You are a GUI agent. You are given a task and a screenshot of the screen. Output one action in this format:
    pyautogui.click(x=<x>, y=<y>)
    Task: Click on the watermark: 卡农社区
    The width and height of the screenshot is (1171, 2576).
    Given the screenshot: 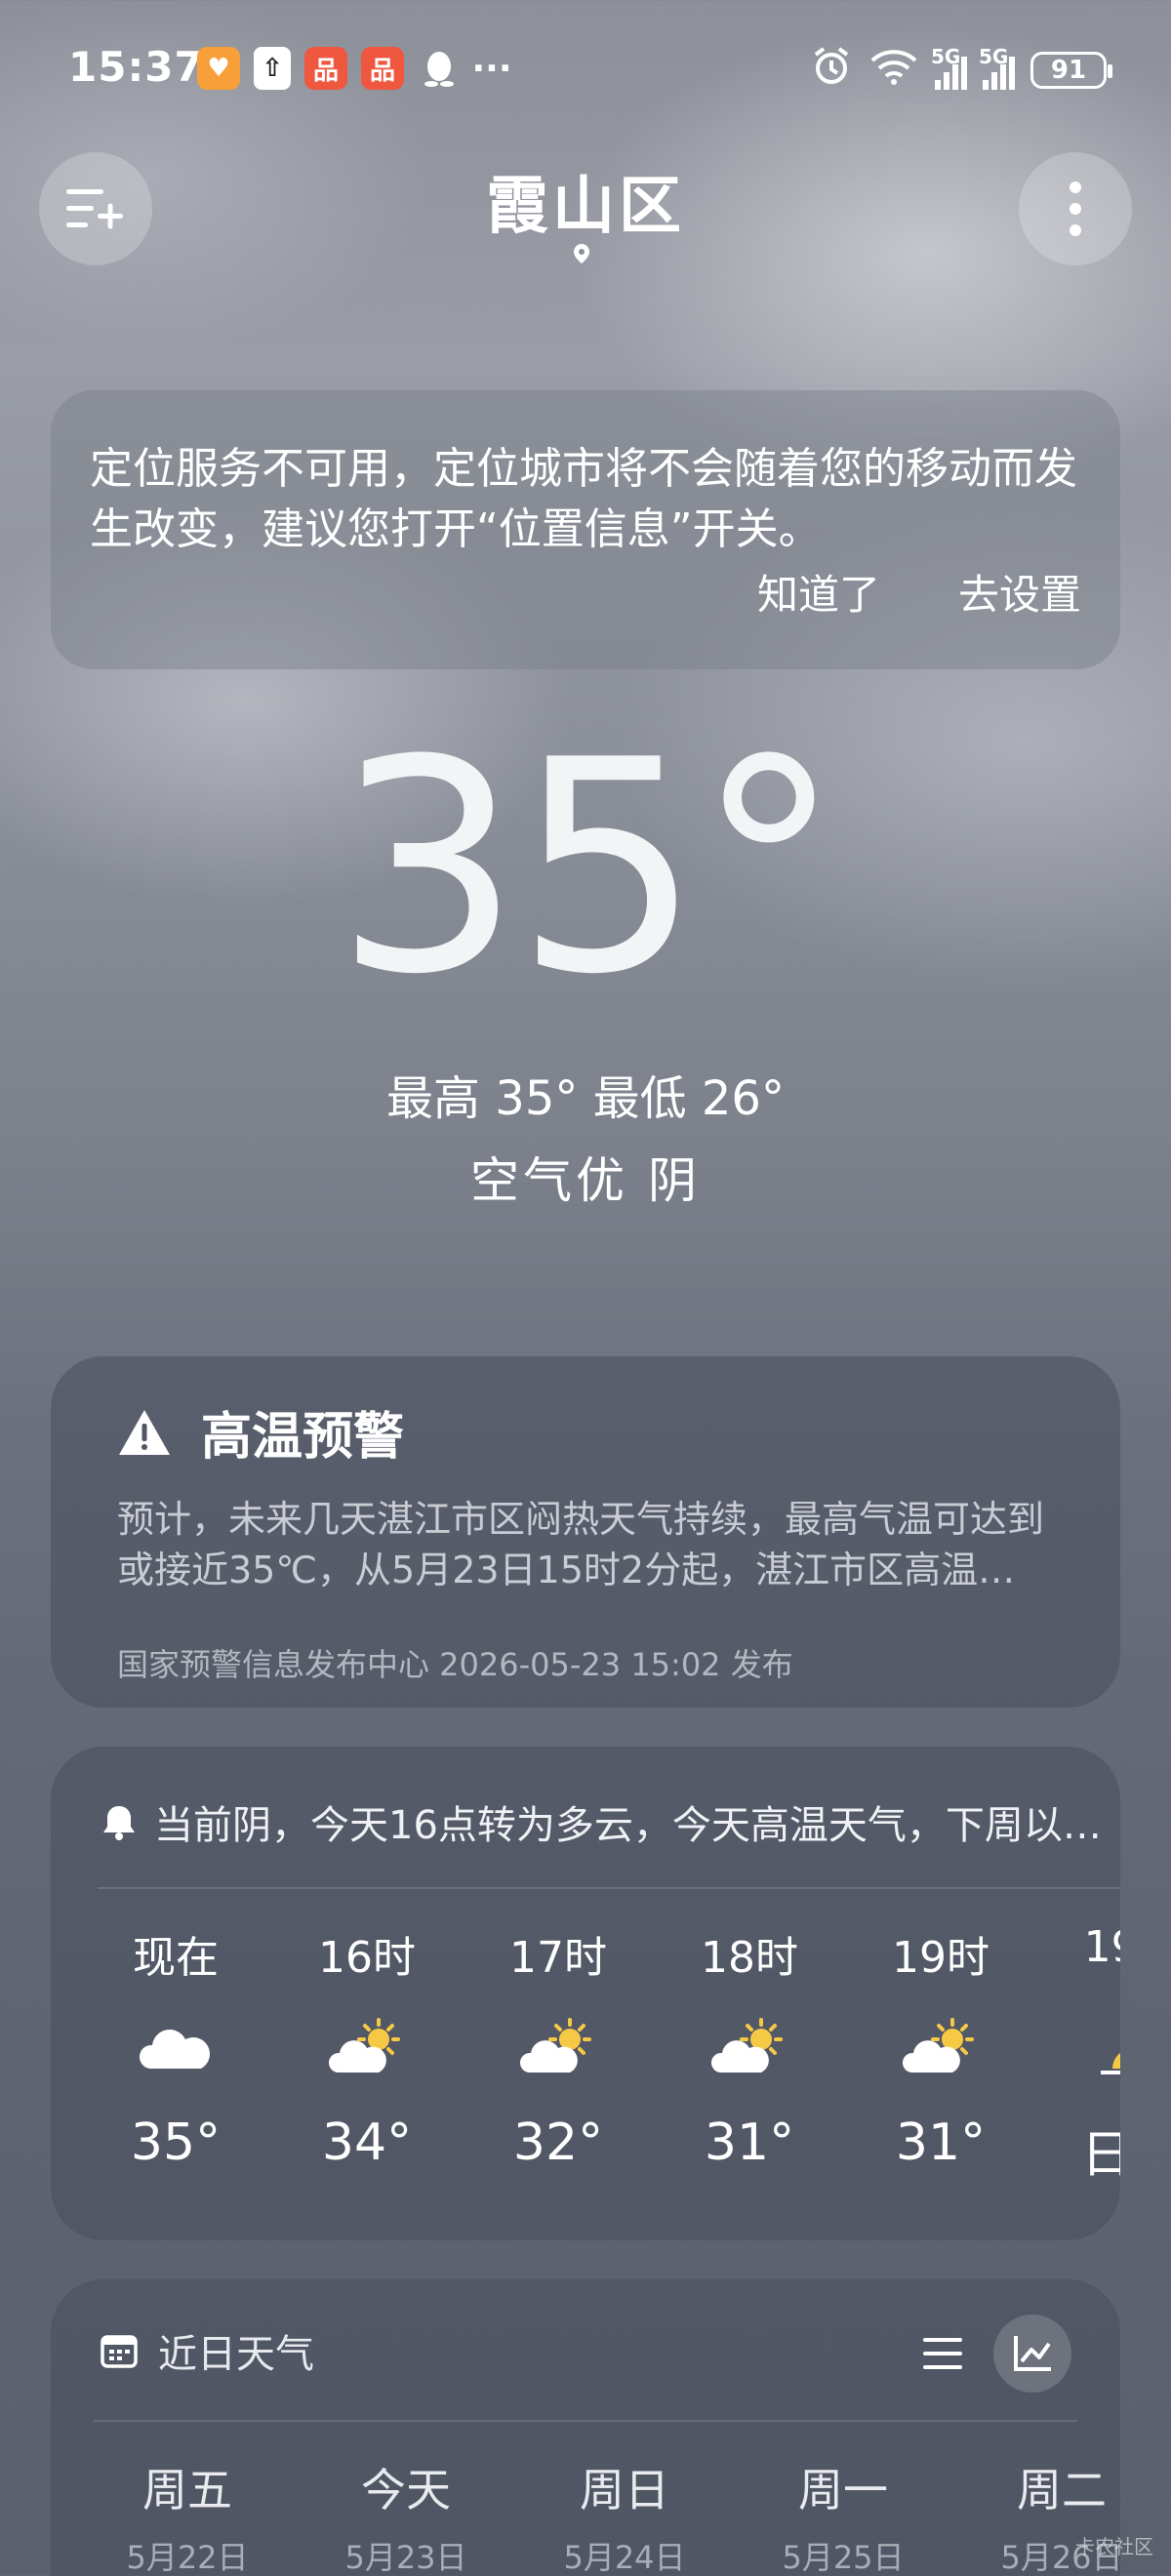 What is the action you would take?
    pyautogui.click(x=1114, y=2546)
    